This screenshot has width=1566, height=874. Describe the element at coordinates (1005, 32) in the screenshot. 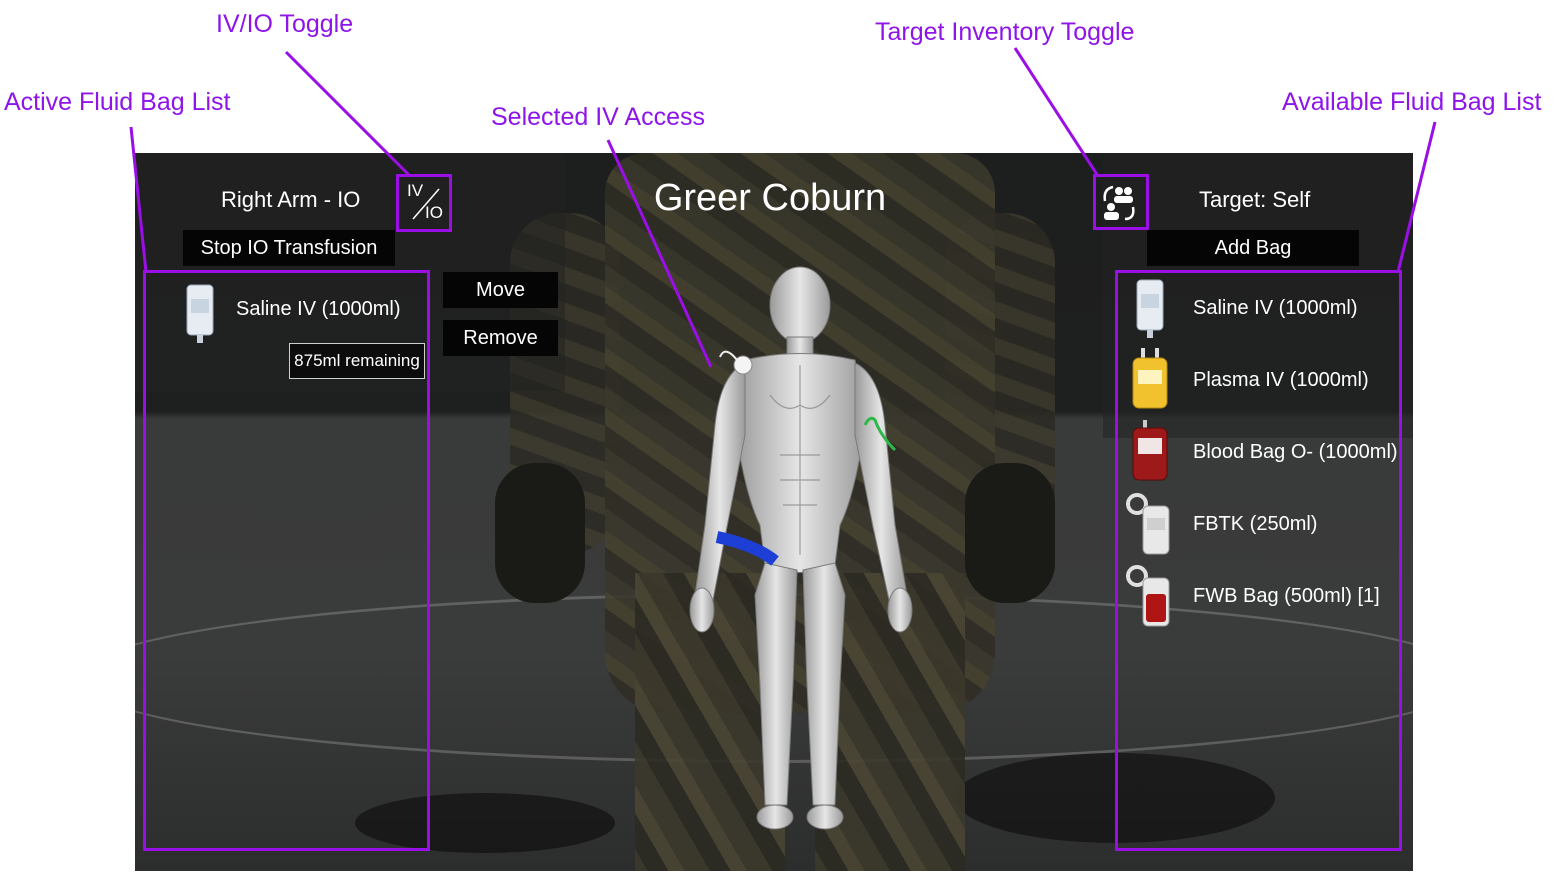

I see `annotation-target-inventory-toggle: Target Inventory Toggle` at that location.